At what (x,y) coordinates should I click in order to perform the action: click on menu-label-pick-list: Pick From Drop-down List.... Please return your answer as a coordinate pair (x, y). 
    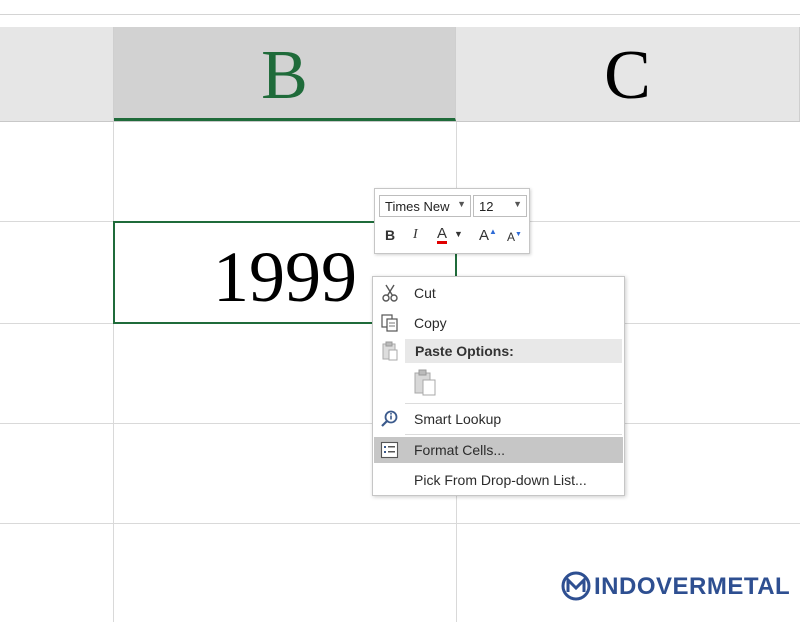
    Looking at the image, I should click on (500, 480).